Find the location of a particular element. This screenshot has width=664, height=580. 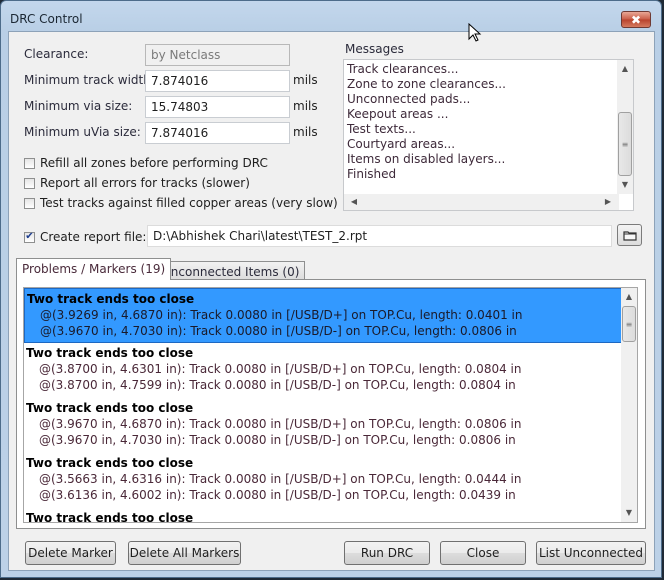

create-report-checkbox: ✔ is located at coordinates (29, 237).